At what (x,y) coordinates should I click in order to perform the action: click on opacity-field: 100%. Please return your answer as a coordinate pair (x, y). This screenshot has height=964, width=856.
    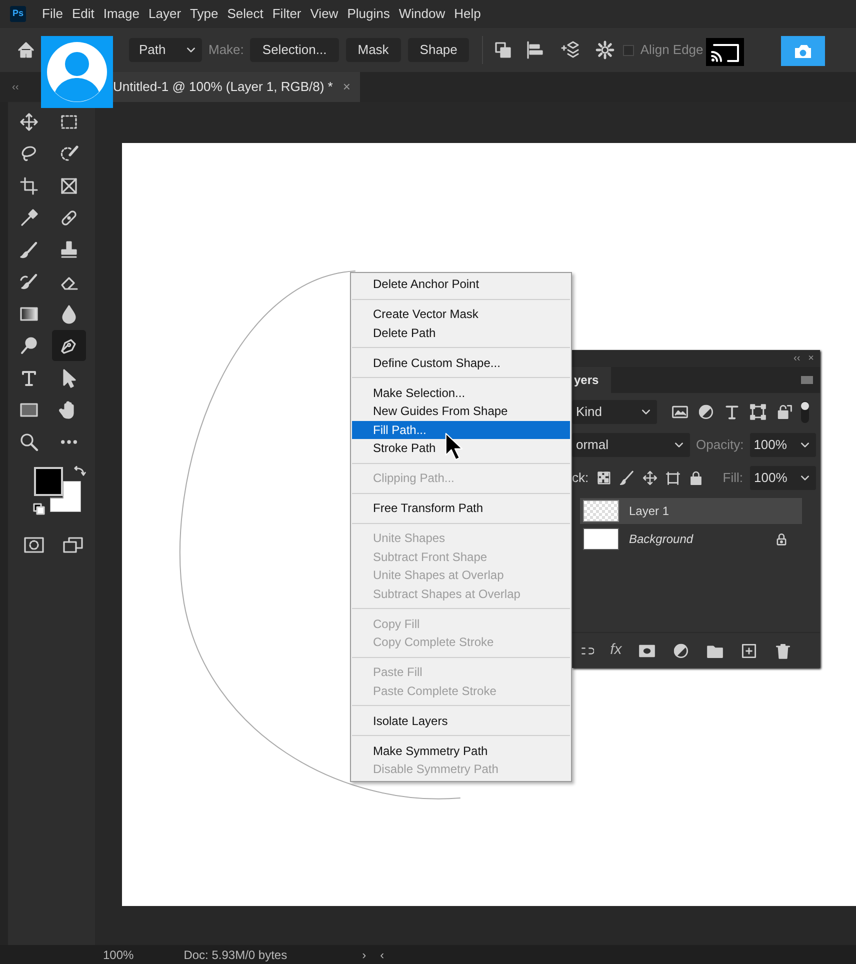
    Looking at the image, I should click on (783, 445).